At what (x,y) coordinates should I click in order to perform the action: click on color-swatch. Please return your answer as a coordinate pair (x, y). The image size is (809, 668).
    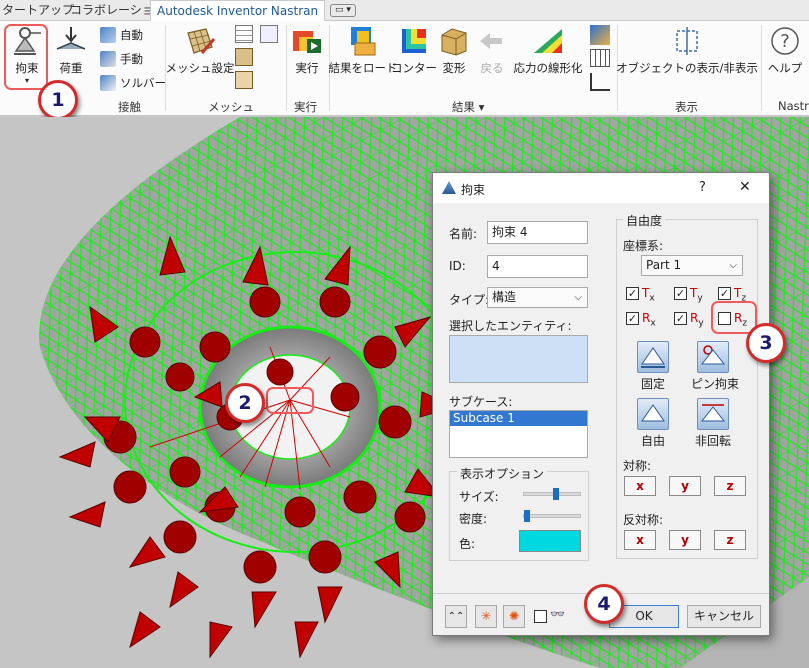
    Looking at the image, I should click on (550, 541).